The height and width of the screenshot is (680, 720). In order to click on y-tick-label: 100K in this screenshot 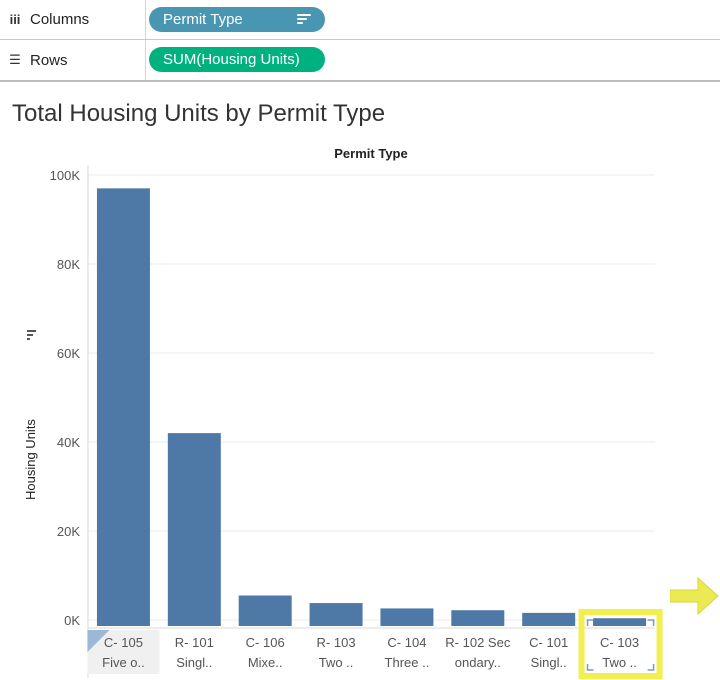, I will do `click(65, 175)`.